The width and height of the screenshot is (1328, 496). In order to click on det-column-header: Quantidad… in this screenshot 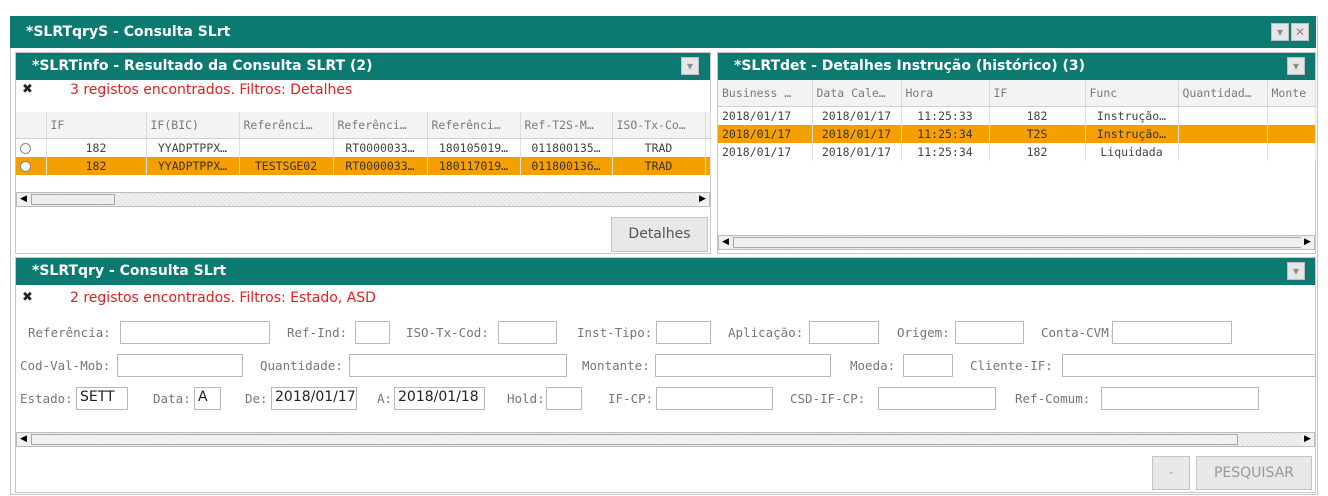, I will do `click(1223, 93)`.